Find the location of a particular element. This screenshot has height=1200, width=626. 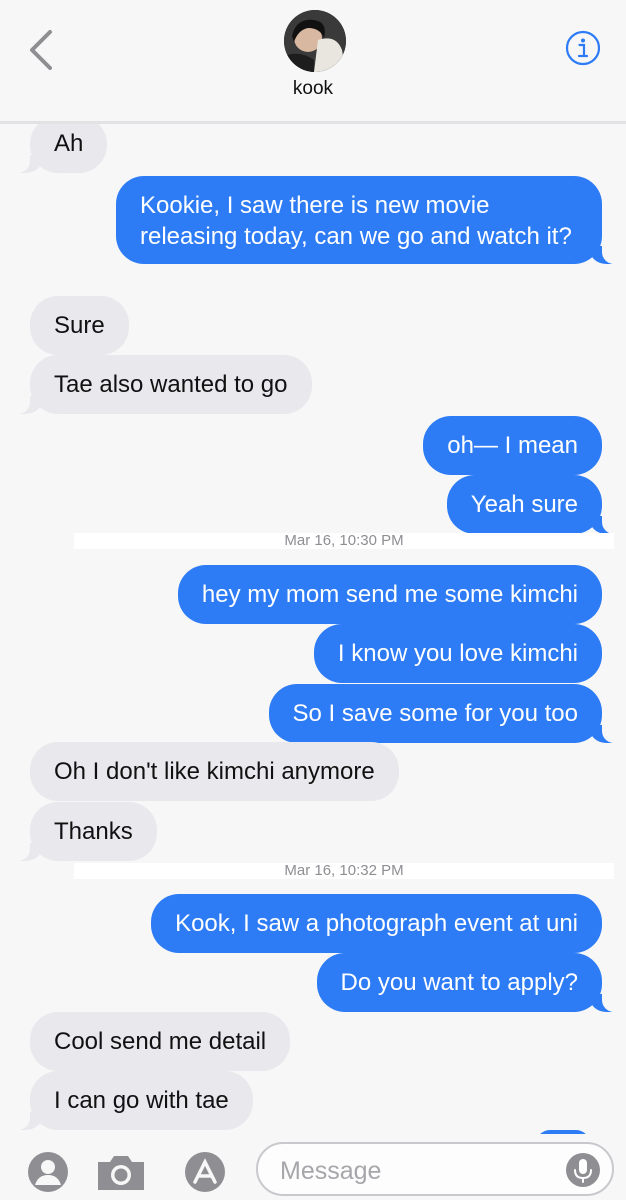

message-input: Message is located at coordinates (435, 1169).